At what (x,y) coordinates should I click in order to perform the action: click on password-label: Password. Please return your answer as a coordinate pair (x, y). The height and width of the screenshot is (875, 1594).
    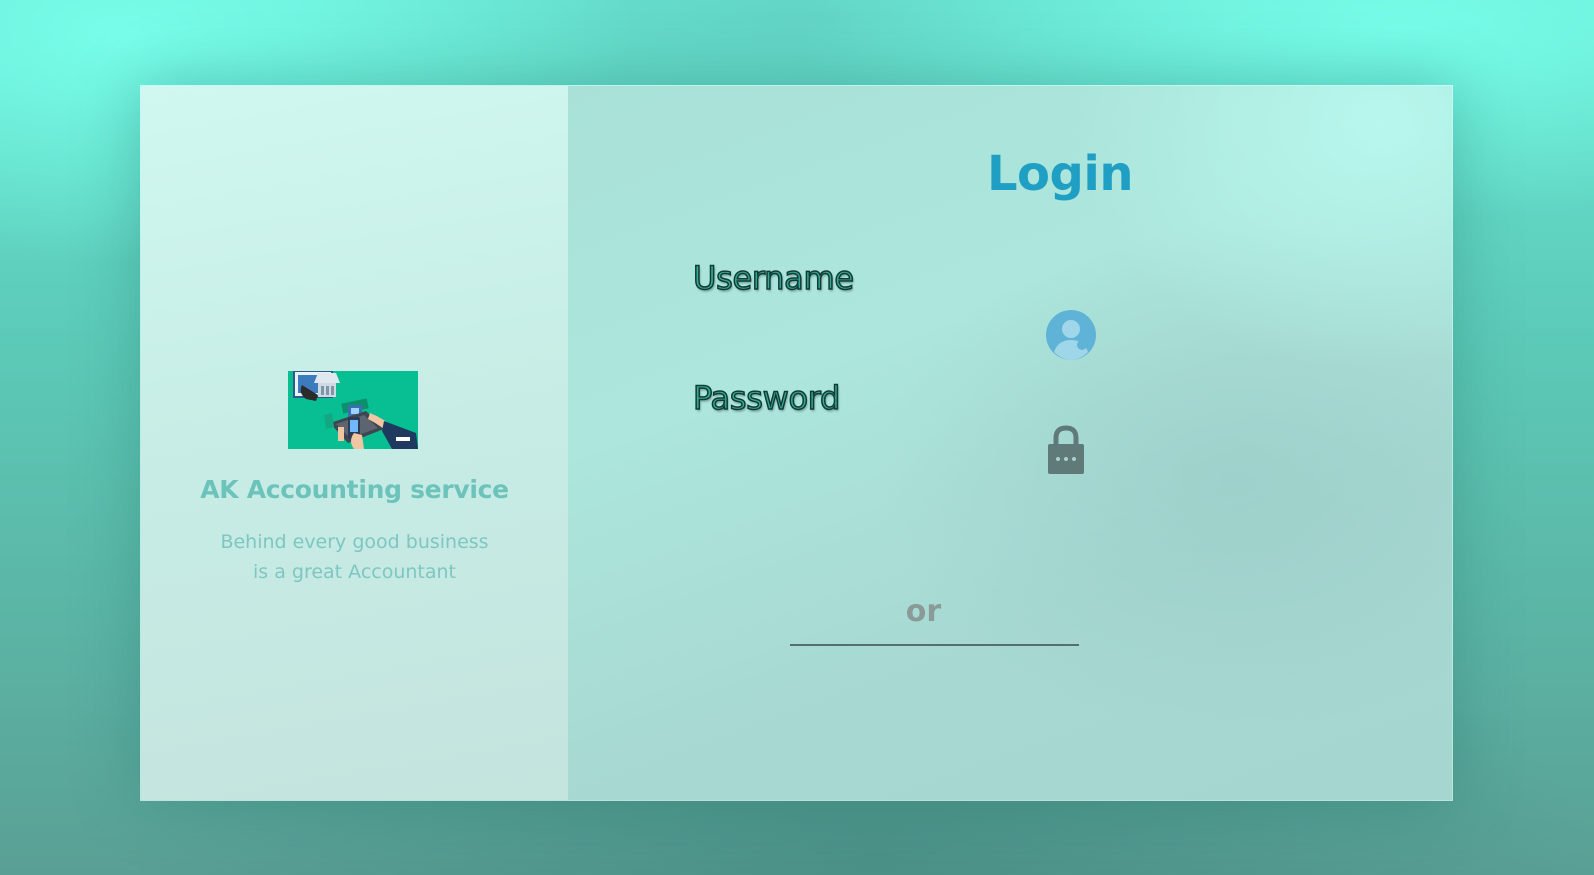
    Looking at the image, I should click on (766, 398).